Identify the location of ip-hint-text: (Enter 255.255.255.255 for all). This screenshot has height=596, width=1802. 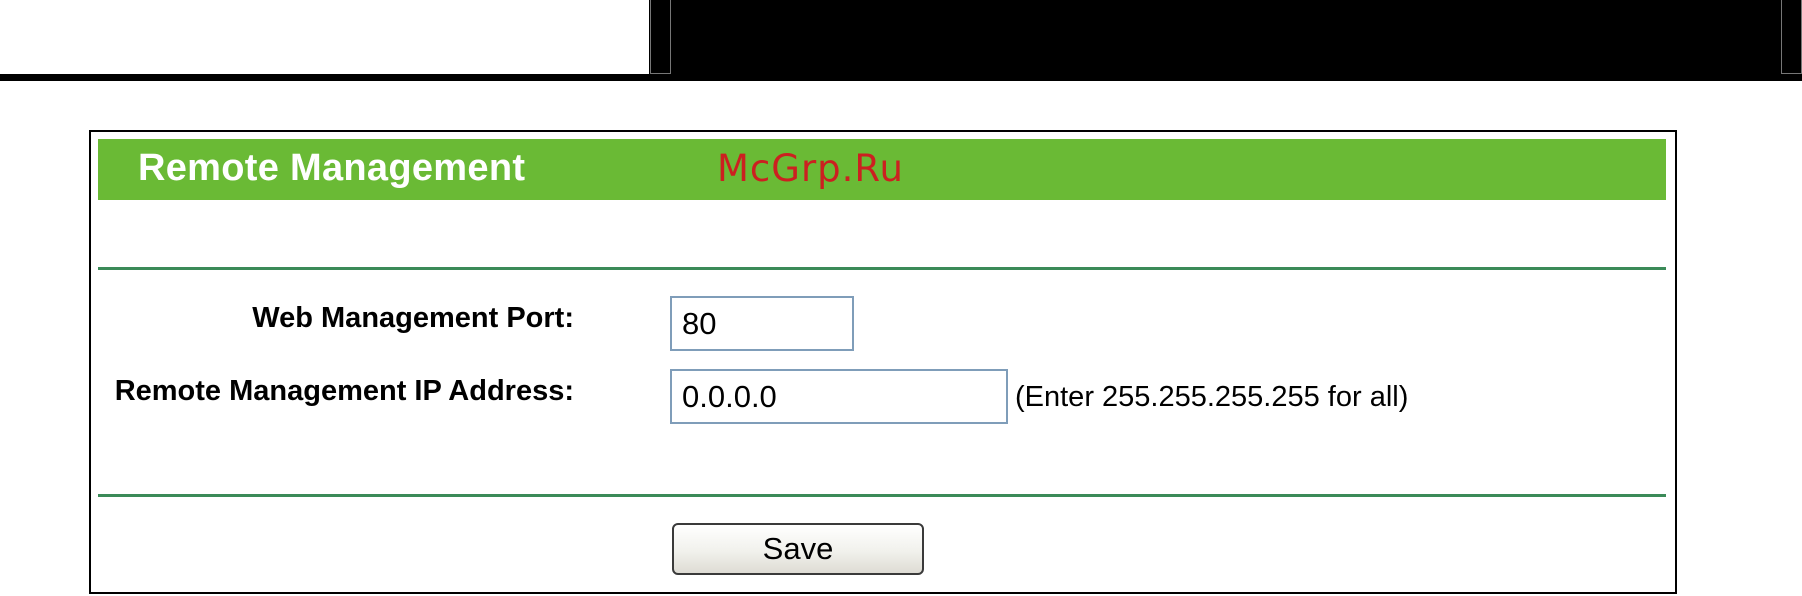
(1212, 397).